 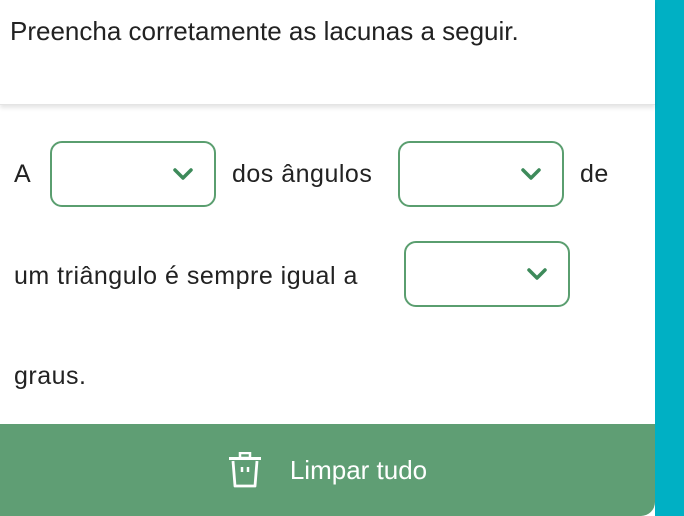 What do you see at coordinates (594, 174) in the screenshot?
I see `sentence-part-3: de` at bounding box center [594, 174].